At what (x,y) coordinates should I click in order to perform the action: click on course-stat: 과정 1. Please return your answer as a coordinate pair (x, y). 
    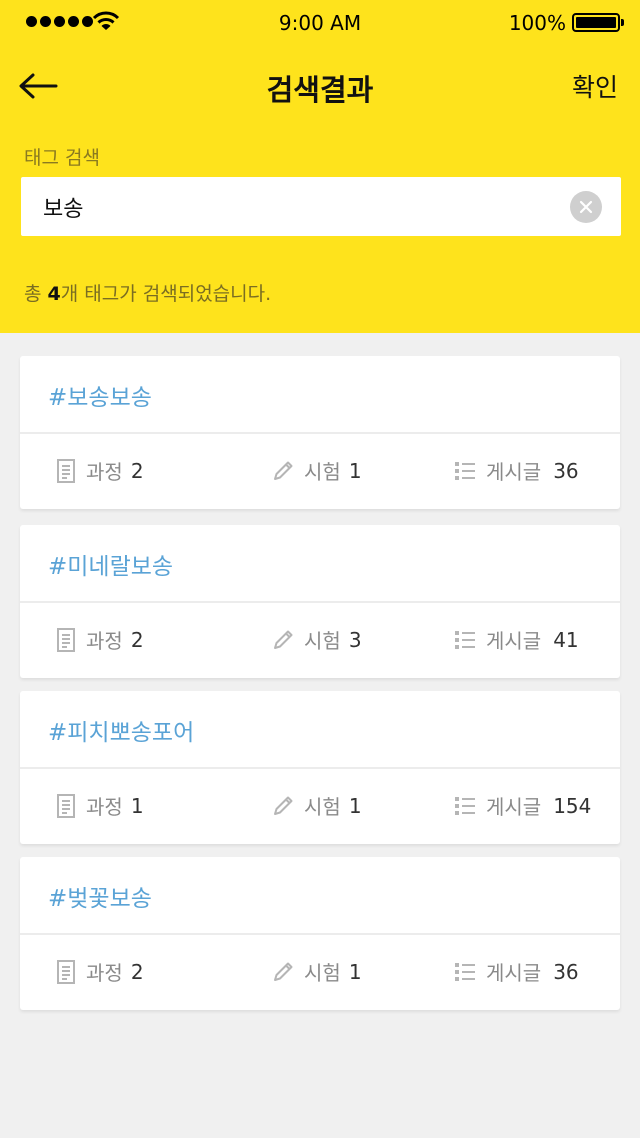
    Looking at the image, I should click on (100, 805).